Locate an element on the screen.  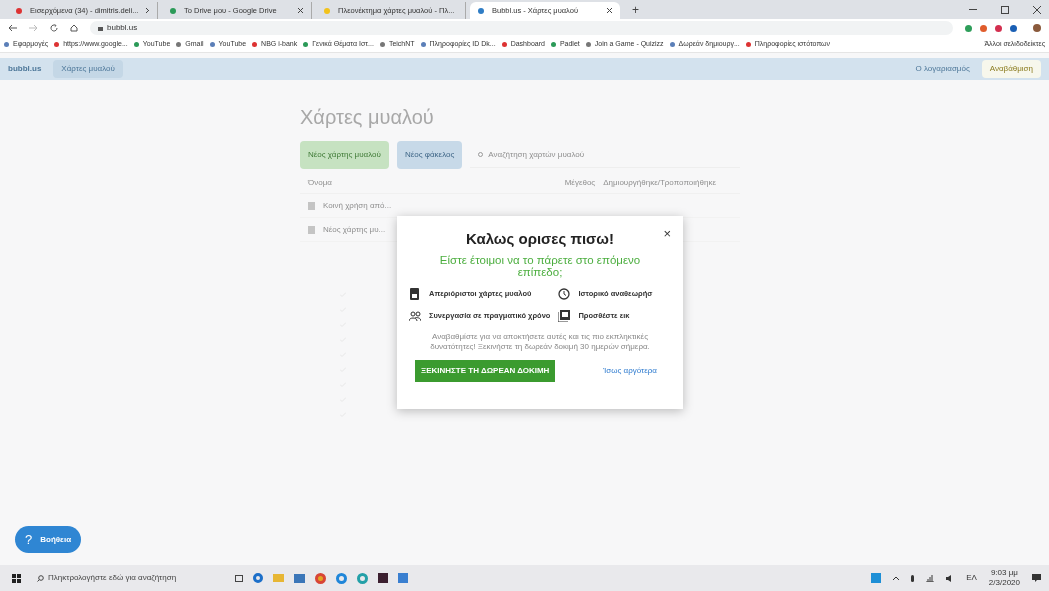
new-folder-button: Νέος φάκελος is located at coordinates (429, 155).